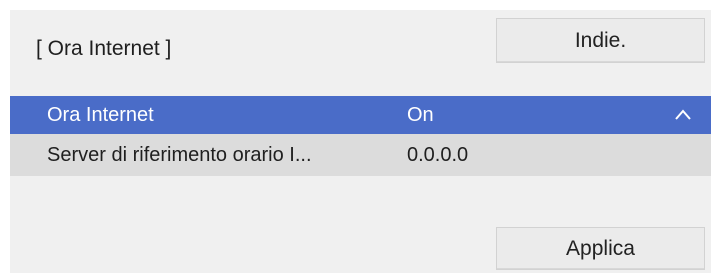 This screenshot has width=722, height=278. I want to click on page-title: [ Ora Internet ], so click(104, 48).